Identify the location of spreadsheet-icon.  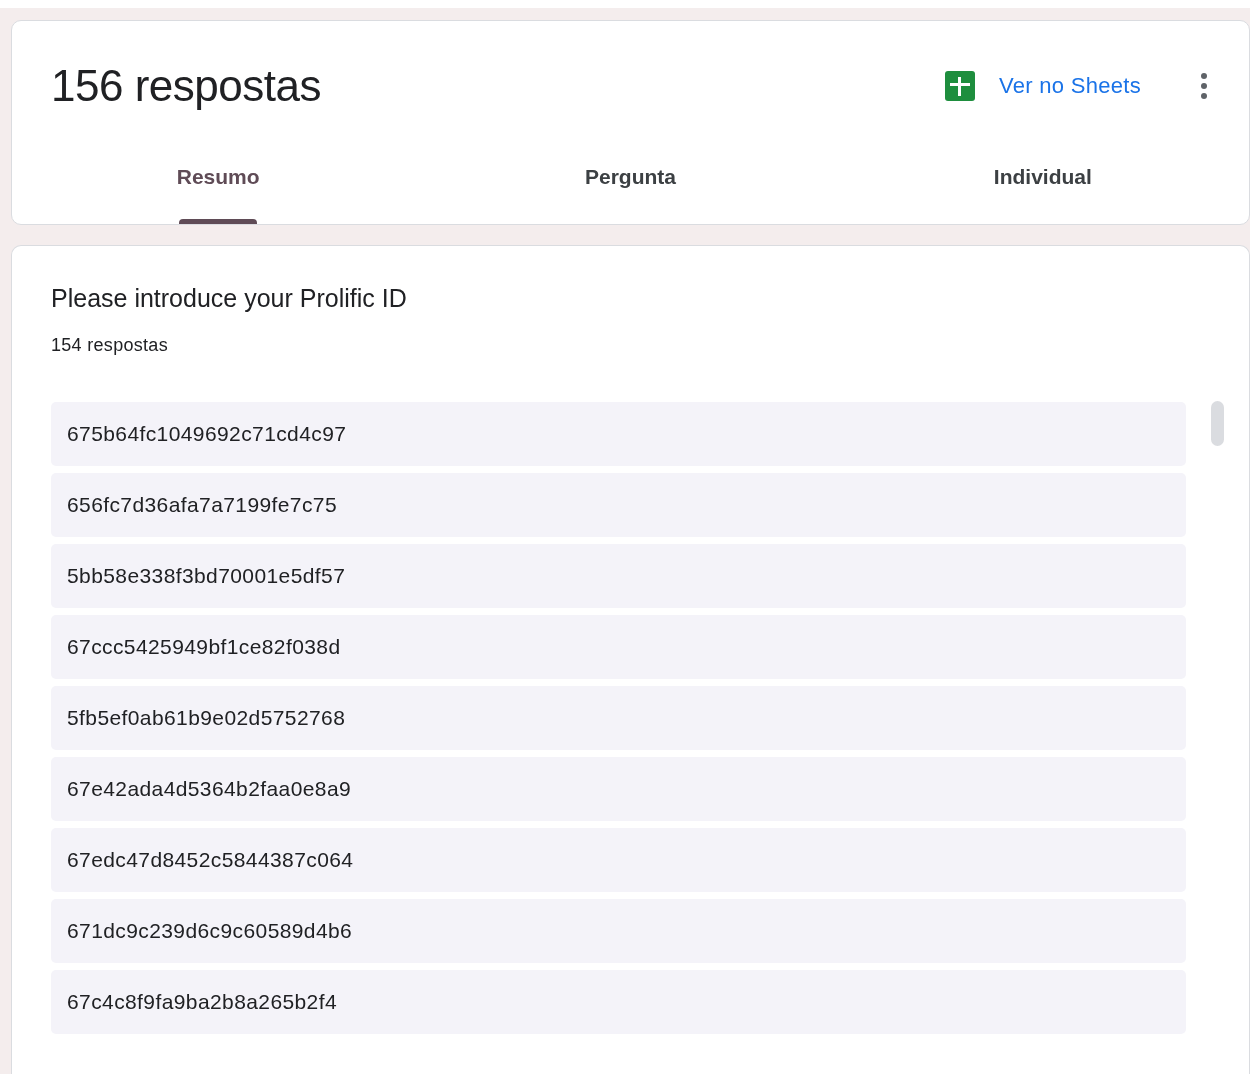
(959, 86).